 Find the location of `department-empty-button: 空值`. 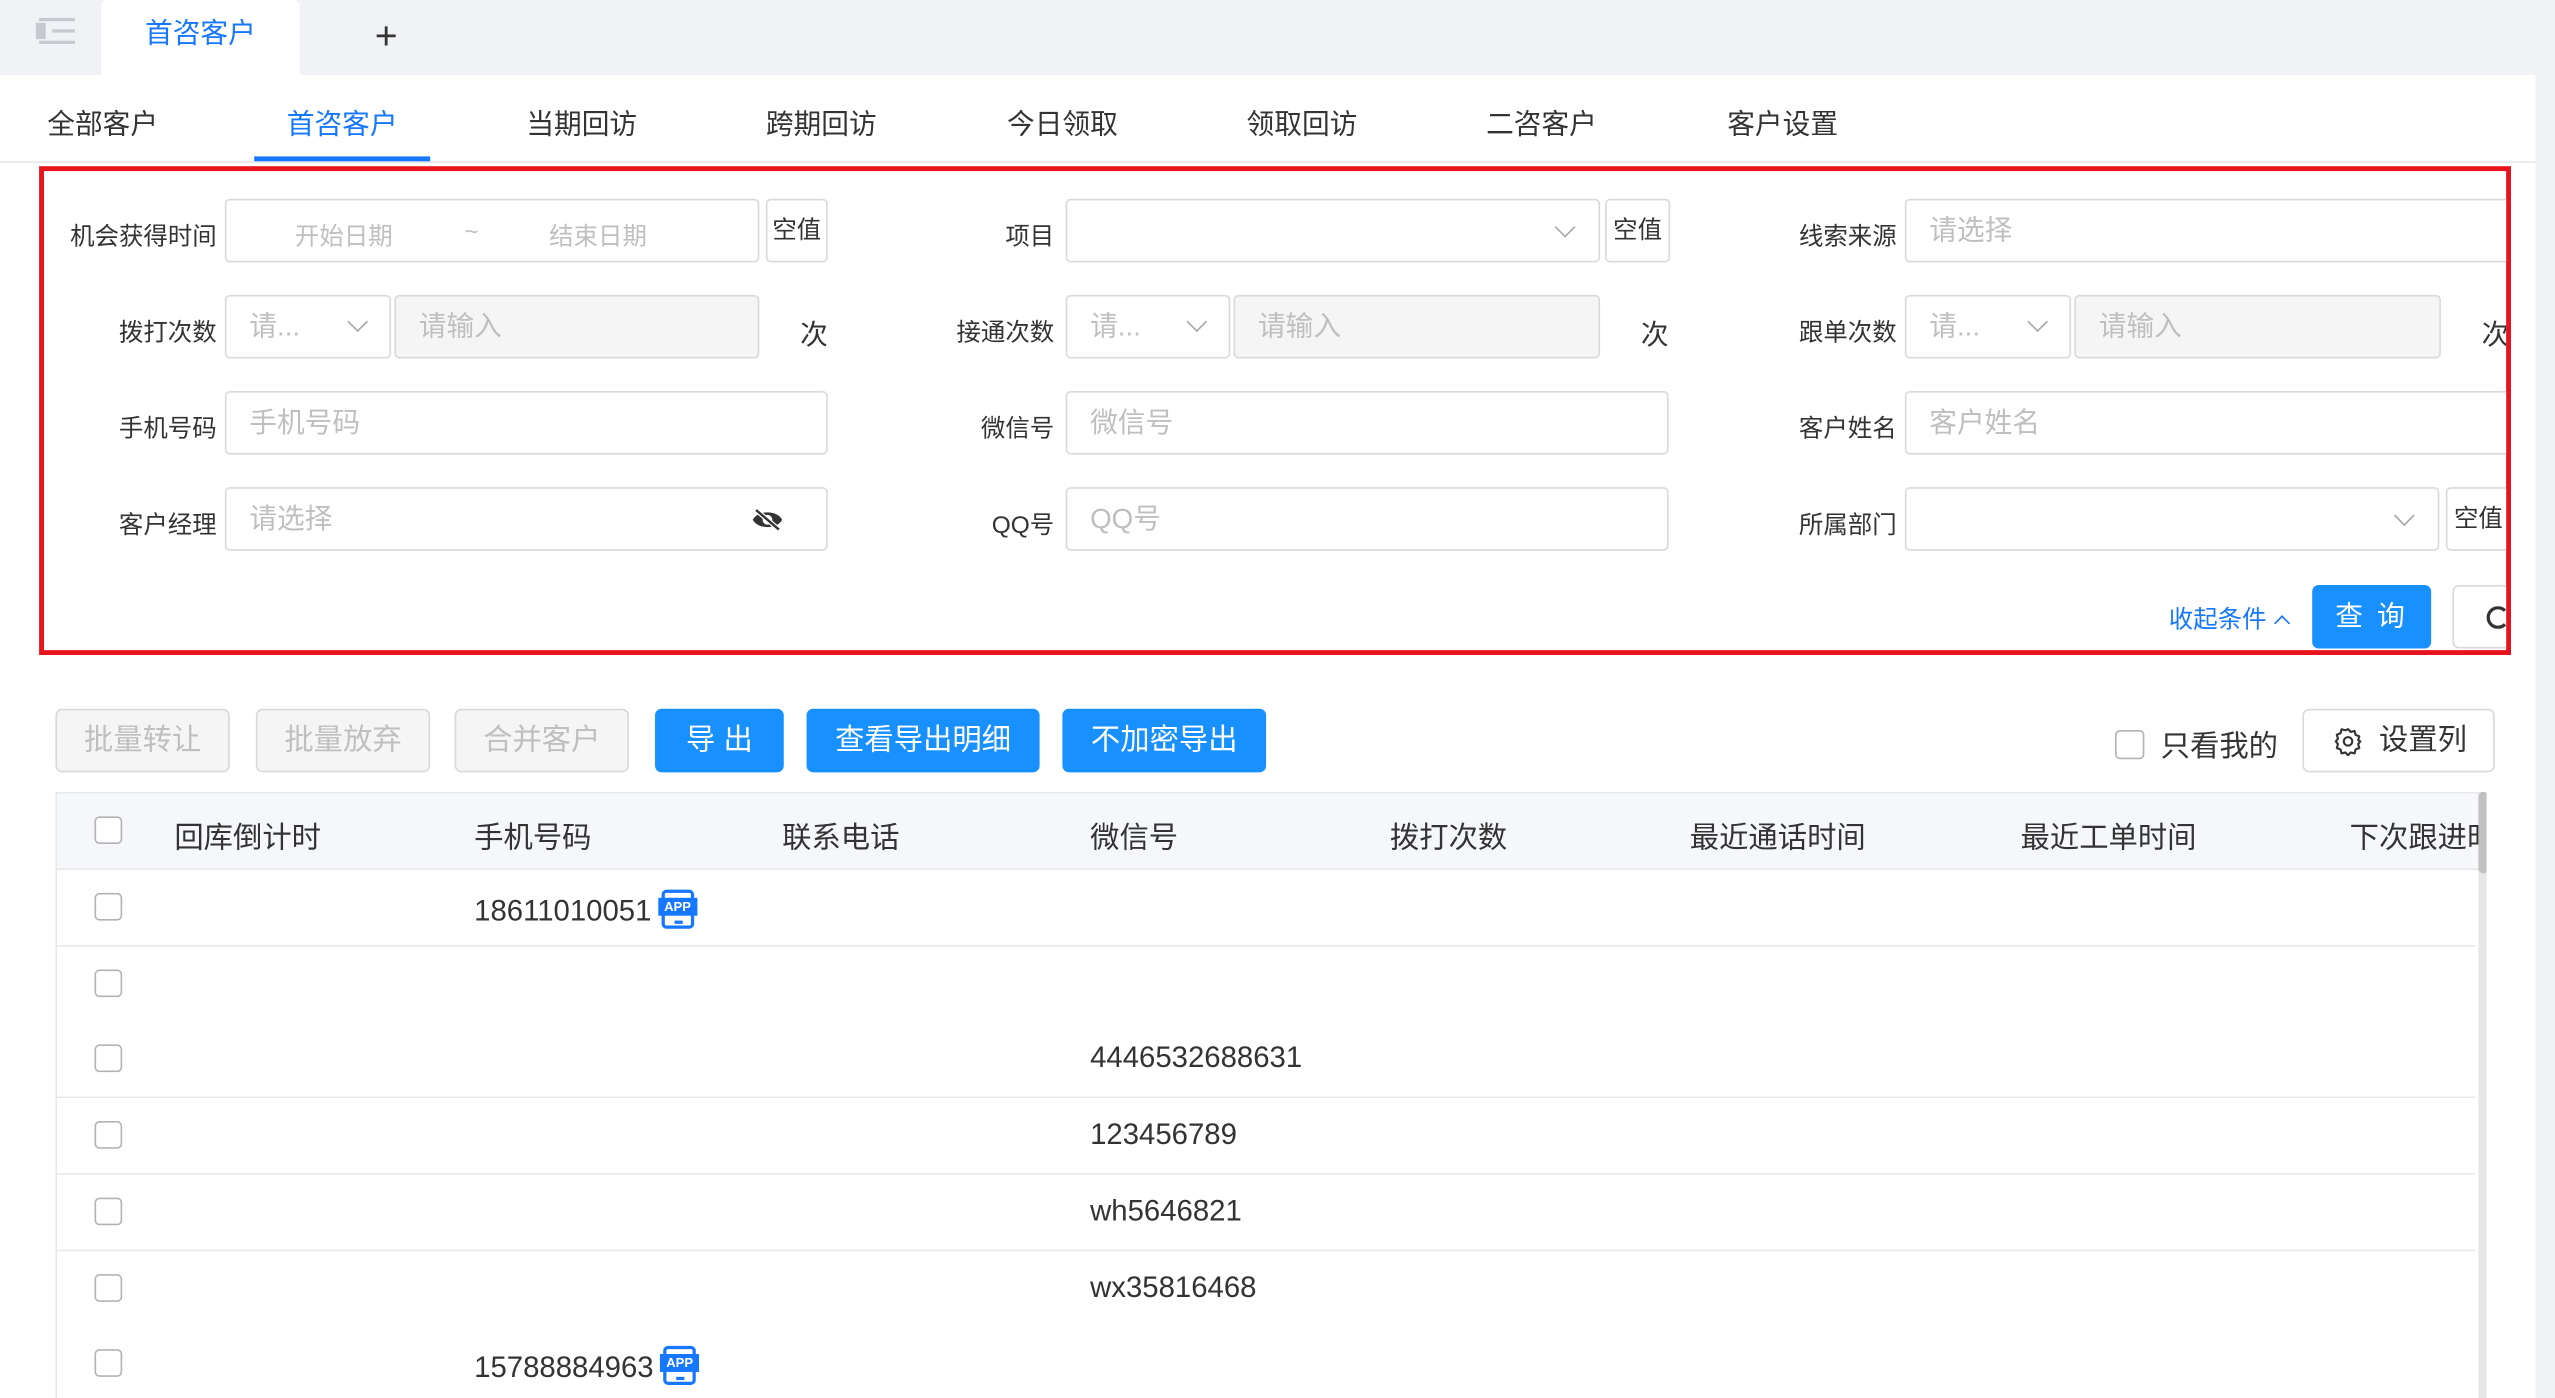

department-empty-button: 空值 is located at coordinates (2476, 519).